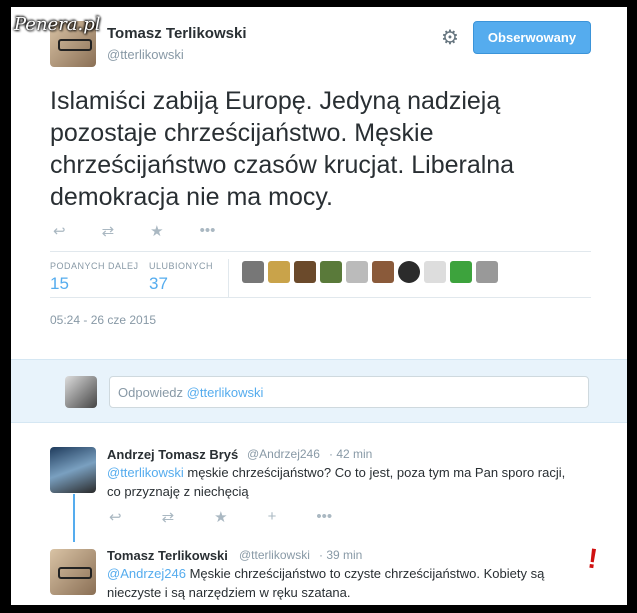 This screenshot has width=637, height=613. What do you see at coordinates (350, 454) in the screenshot?
I see `reply-time: · 42 min` at bounding box center [350, 454].